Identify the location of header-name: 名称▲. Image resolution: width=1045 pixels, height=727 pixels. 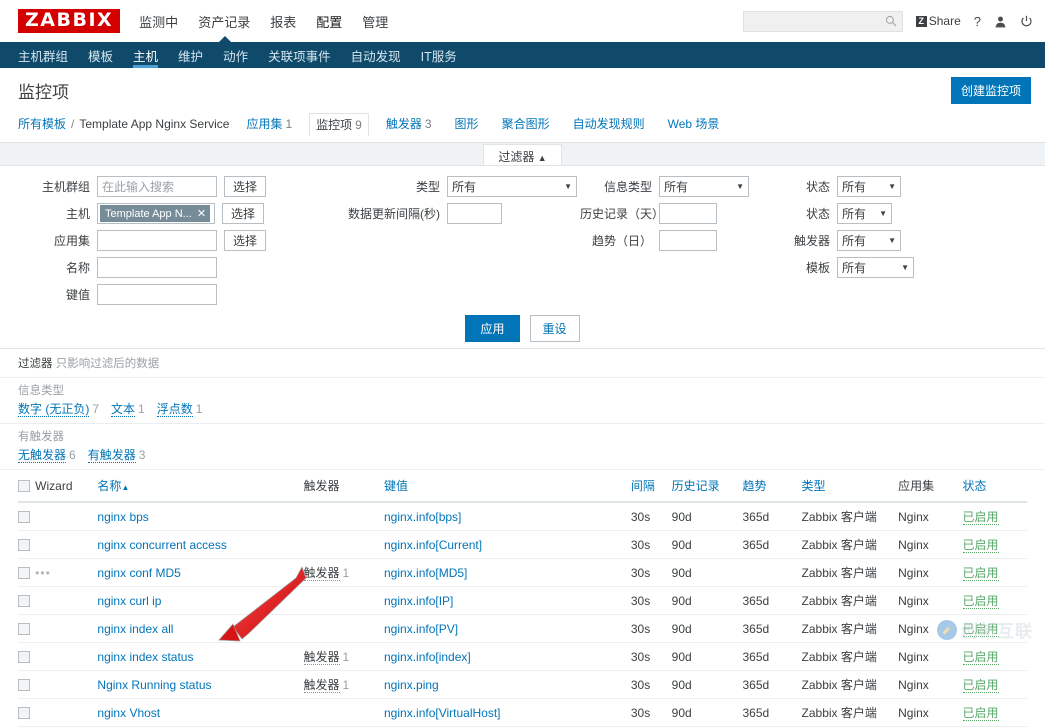
(200, 486).